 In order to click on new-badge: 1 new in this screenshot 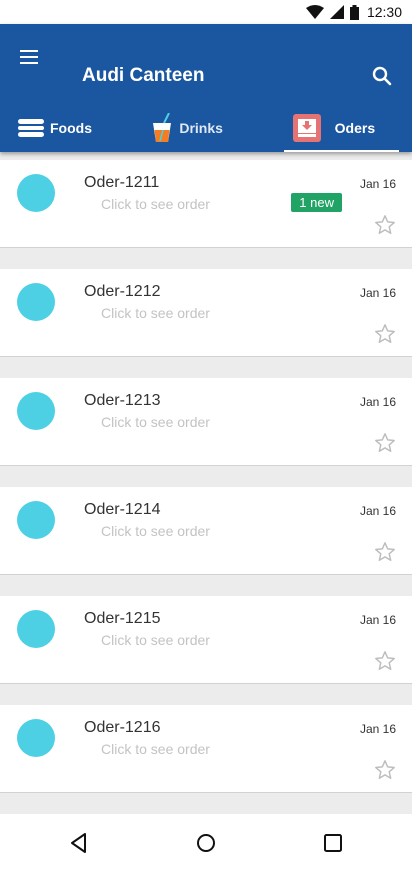, I will do `click(316, 202)`.